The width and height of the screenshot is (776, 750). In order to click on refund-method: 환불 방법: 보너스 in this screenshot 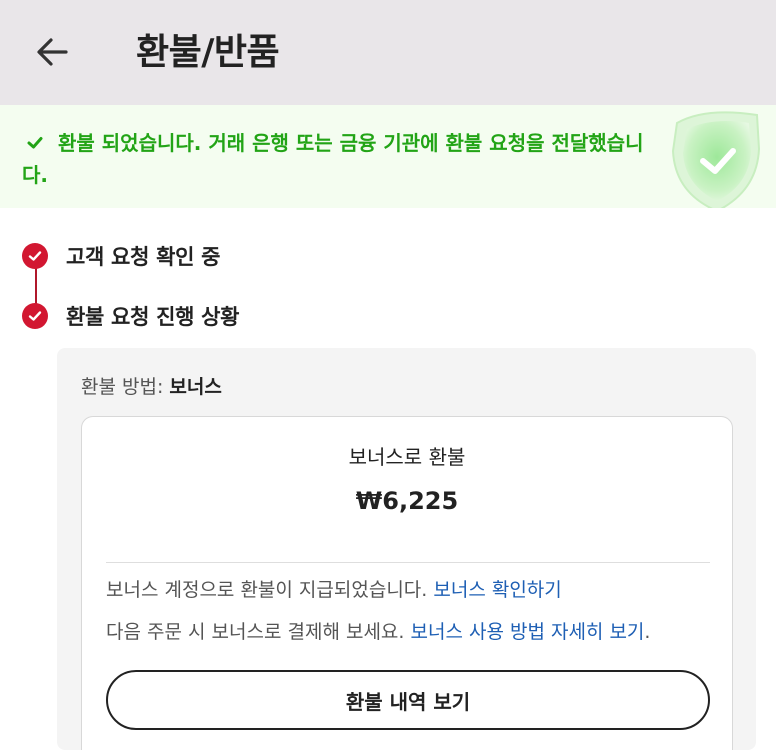, I will do `click(151, 385)`.